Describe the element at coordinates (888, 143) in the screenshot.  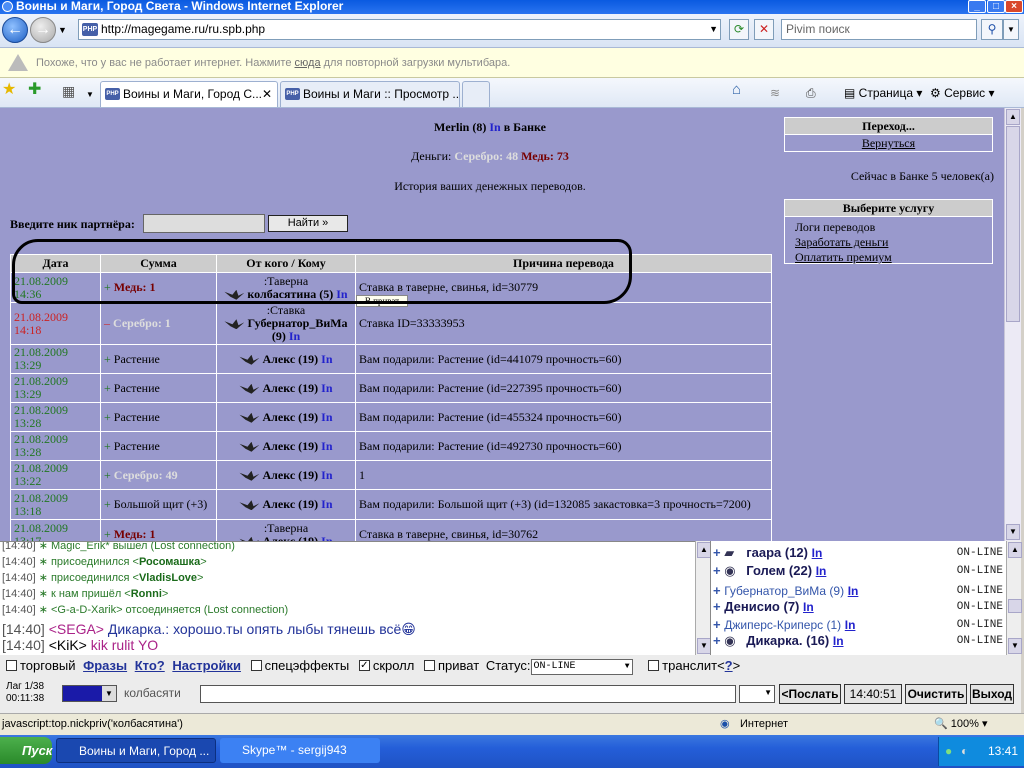
I see `back-link: Вернуться` at that location.